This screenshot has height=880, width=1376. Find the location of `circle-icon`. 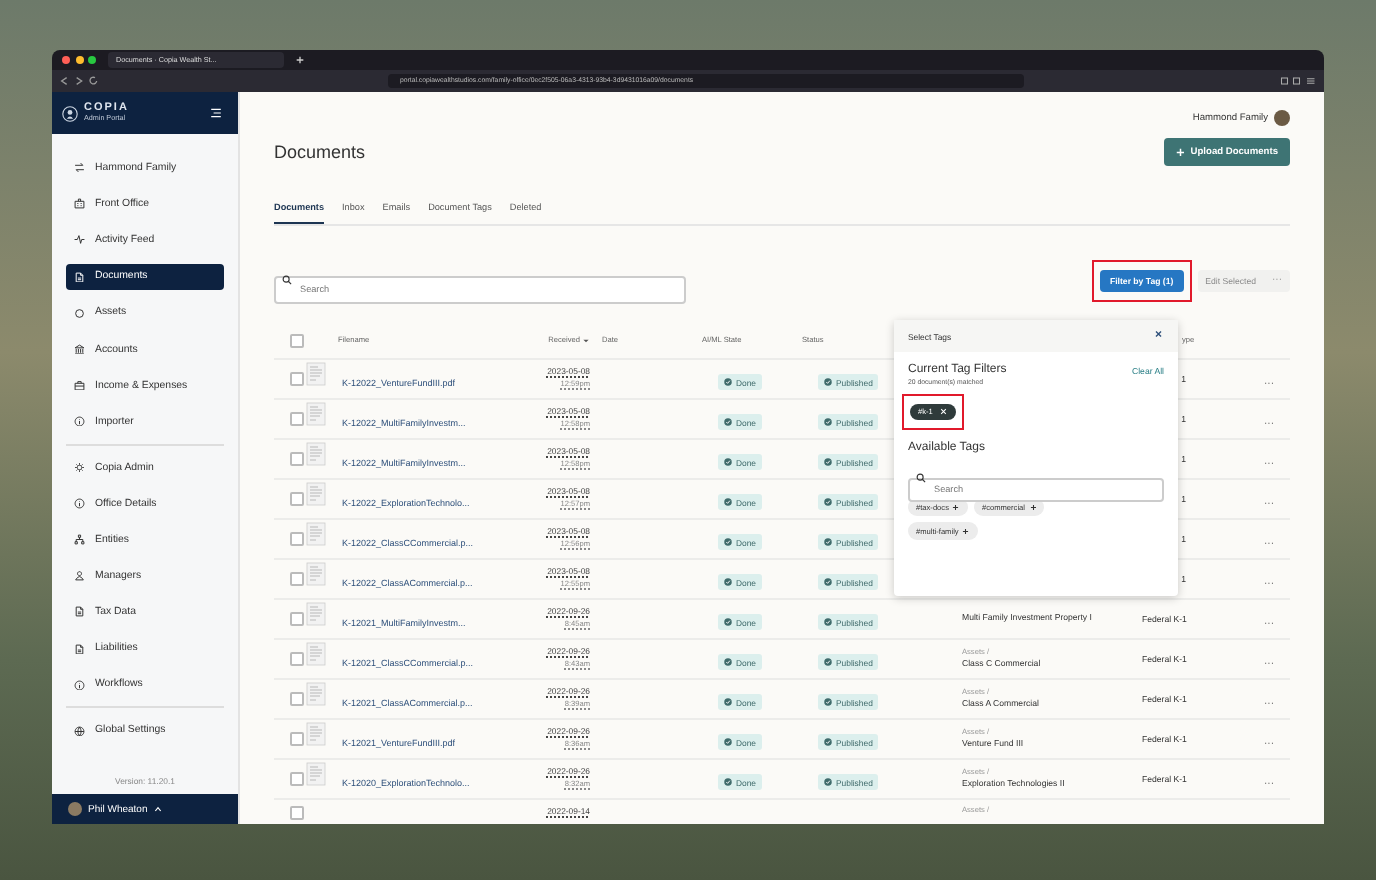

circle-icon is located at coordinates (79, 313).